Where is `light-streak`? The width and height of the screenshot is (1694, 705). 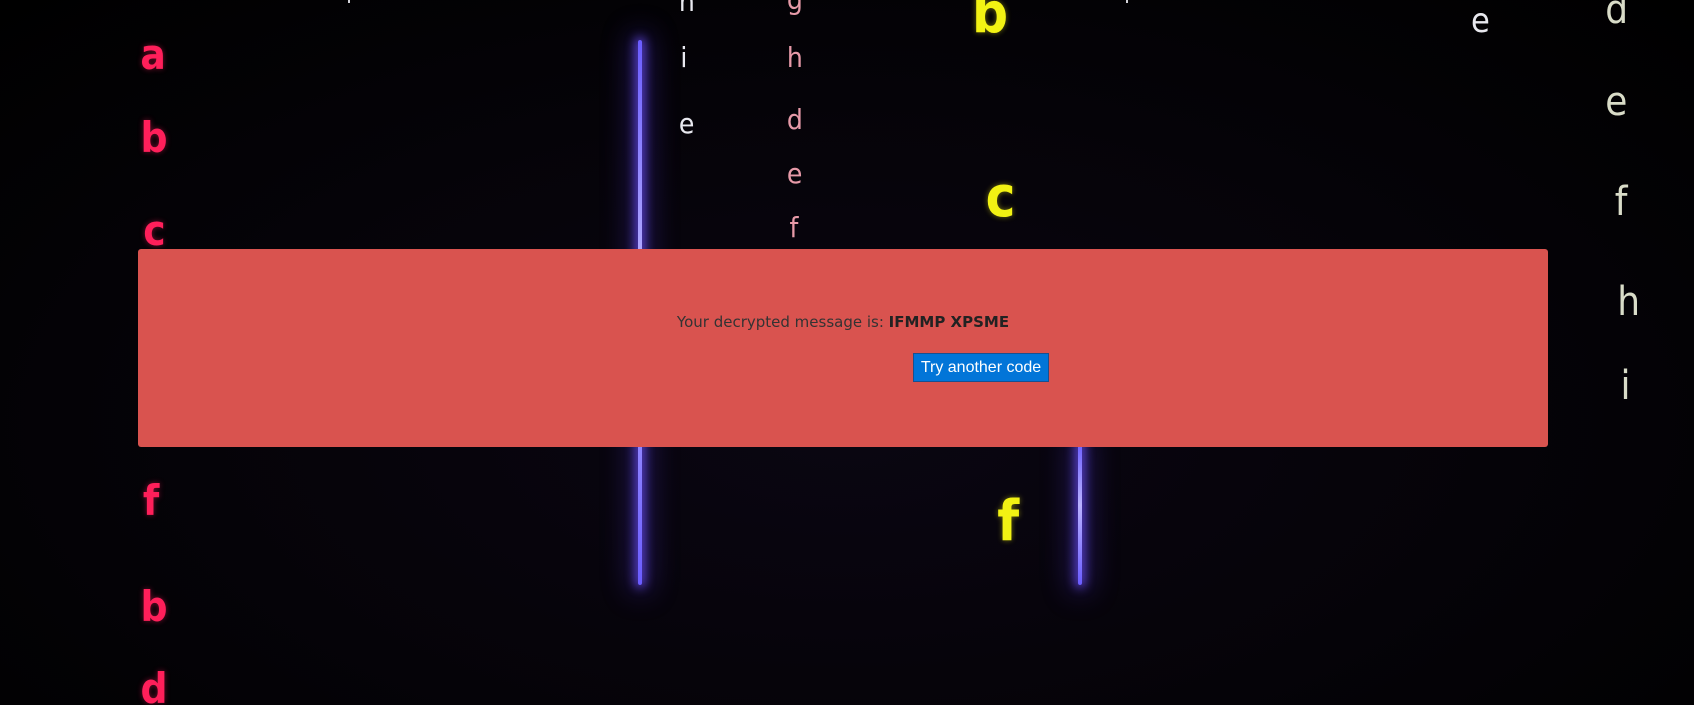 light-streak is located at coordinates (1080, 512).